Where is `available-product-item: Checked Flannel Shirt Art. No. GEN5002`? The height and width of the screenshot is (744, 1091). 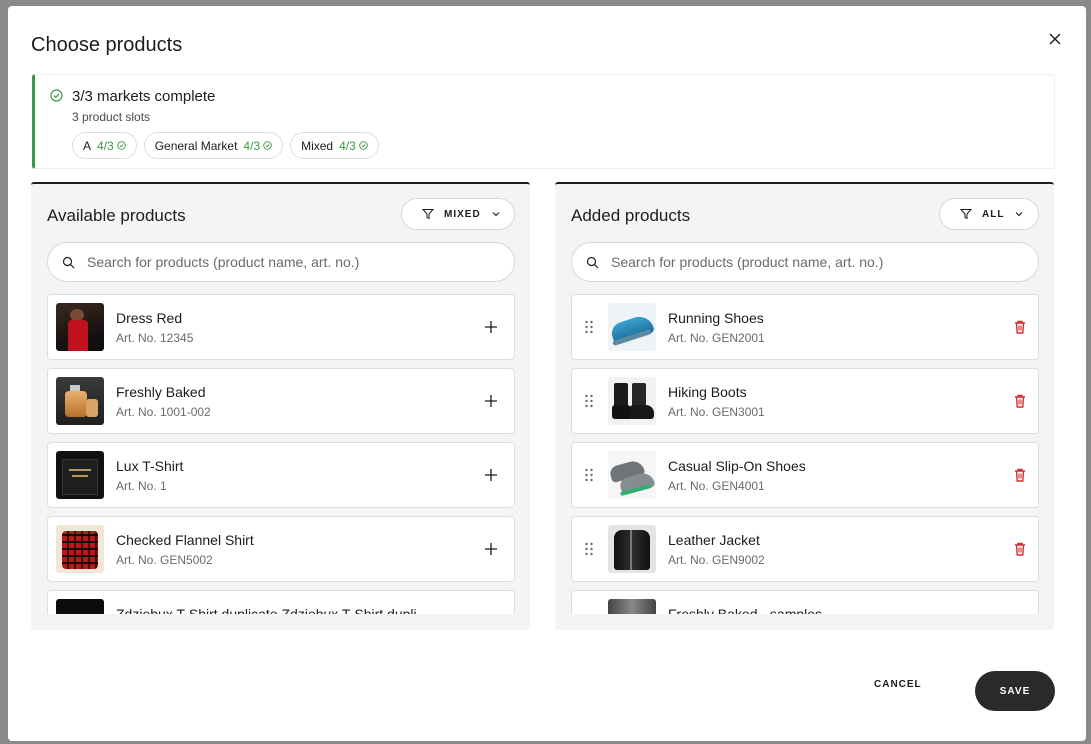 available-product-item: Checked Flannel Shirt Art. No. GEN5002 is located at coordinates (281, 549).